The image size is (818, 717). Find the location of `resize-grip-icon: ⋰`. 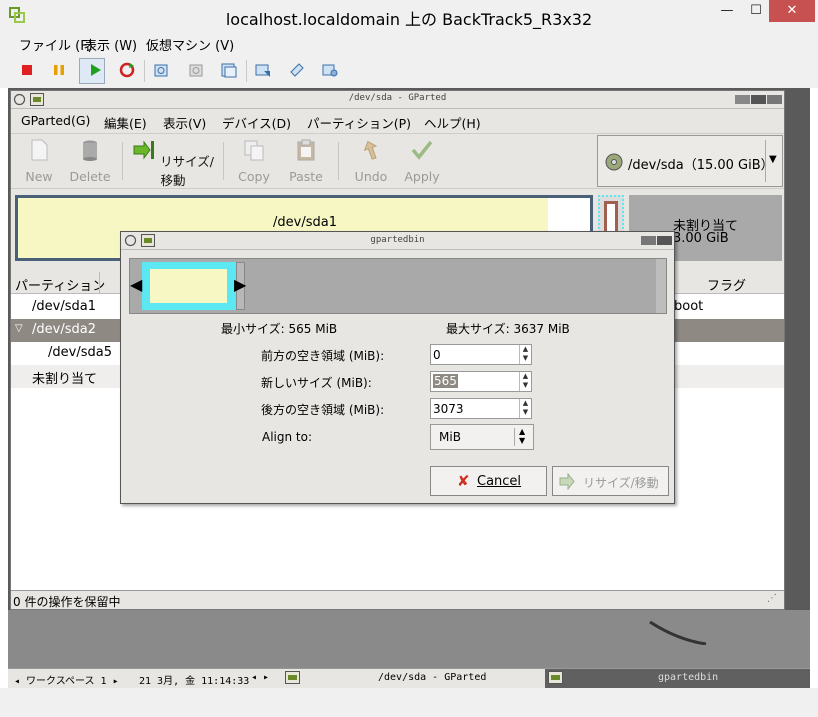

resize-grip-icon: ⋰ is located at coordinates (772, 598).